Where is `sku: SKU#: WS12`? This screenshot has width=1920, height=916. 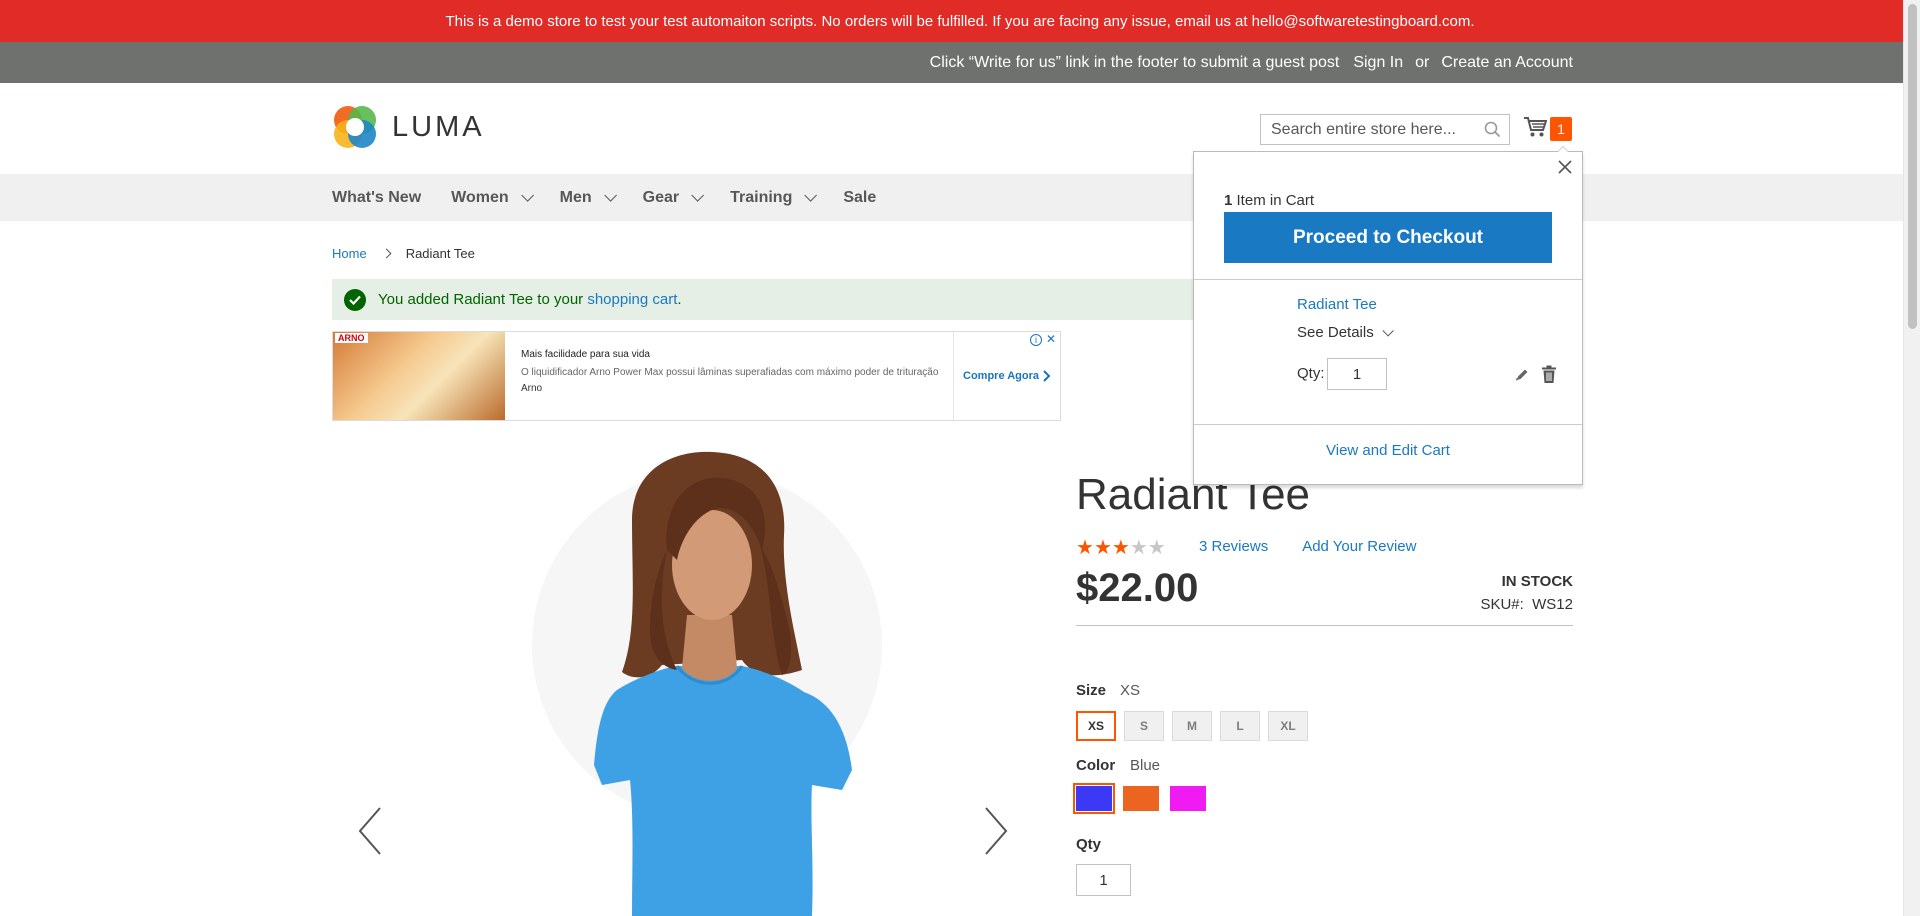 sku: SKU#: WS12 is located at coordinates (1526, 604).